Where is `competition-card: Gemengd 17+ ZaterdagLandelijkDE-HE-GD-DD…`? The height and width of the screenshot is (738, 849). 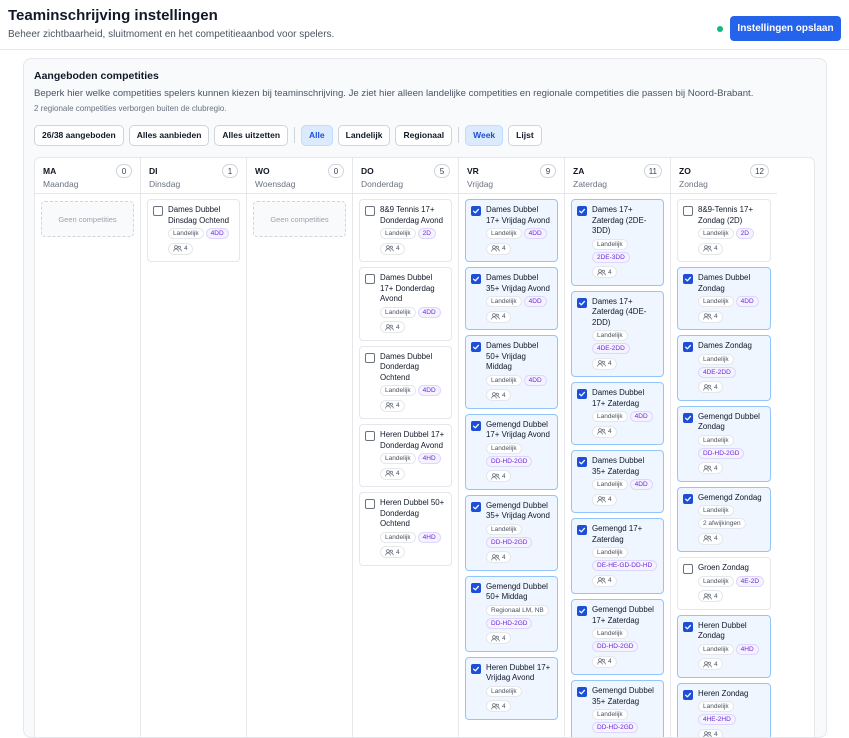
competition-card: Gemengd 17+ ZaterdagLandelijkDE-HE-GD-DD… is located at coordinates (617, 556).